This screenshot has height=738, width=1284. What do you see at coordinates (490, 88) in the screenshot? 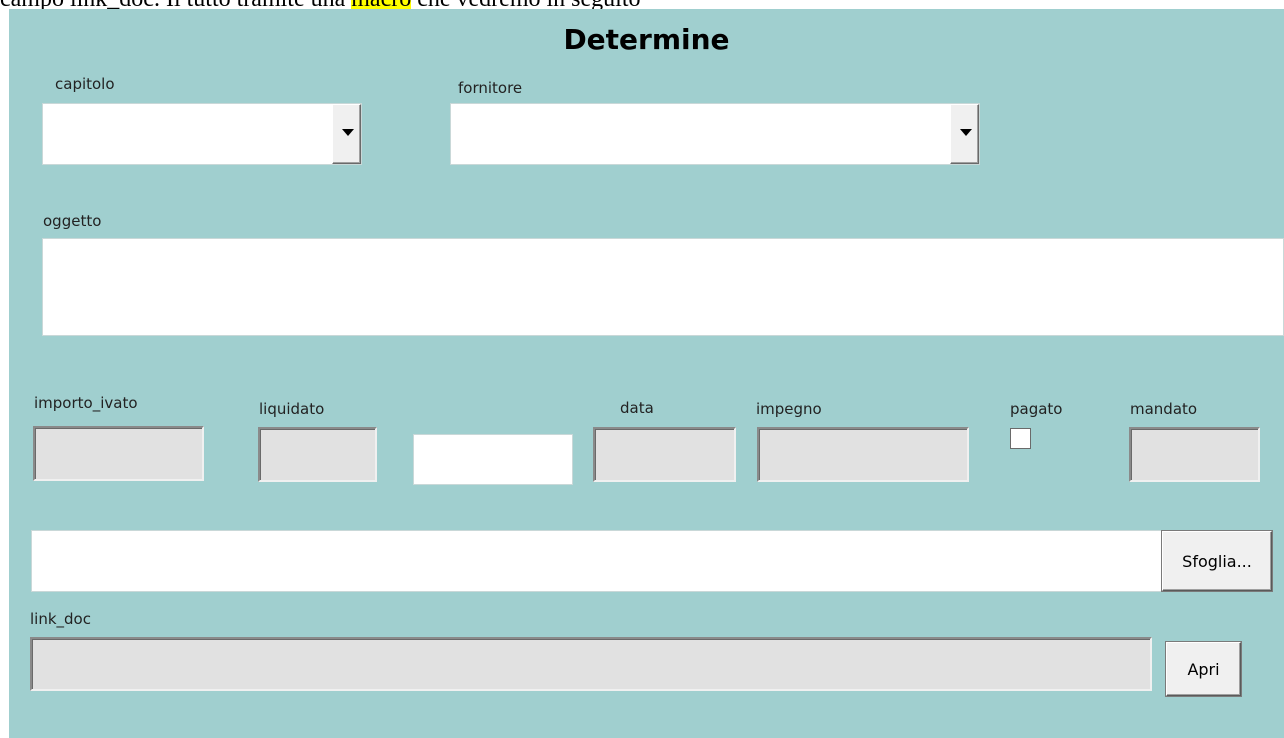
I see `fornitore-label: fornitore` at bounding box center [490, 88].